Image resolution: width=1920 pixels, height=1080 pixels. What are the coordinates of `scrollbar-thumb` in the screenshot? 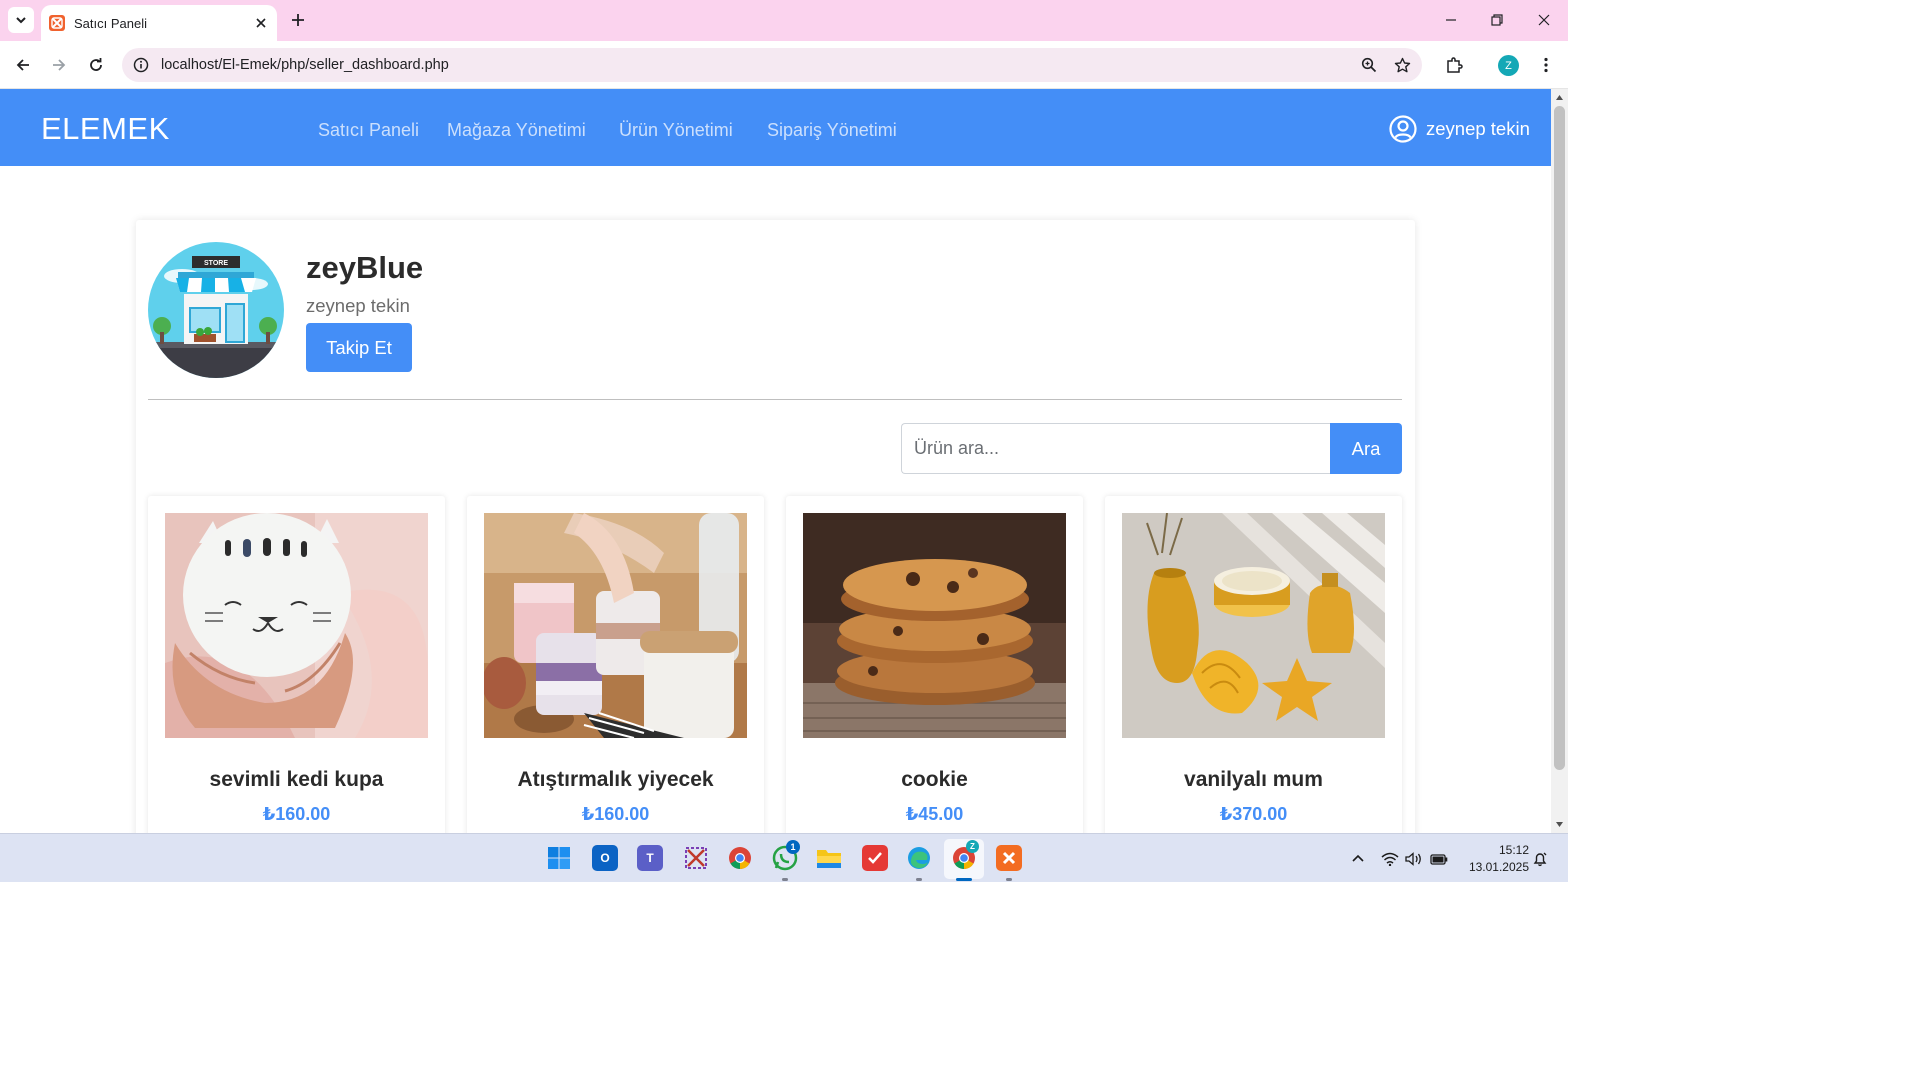 It's located at (1559, 438).